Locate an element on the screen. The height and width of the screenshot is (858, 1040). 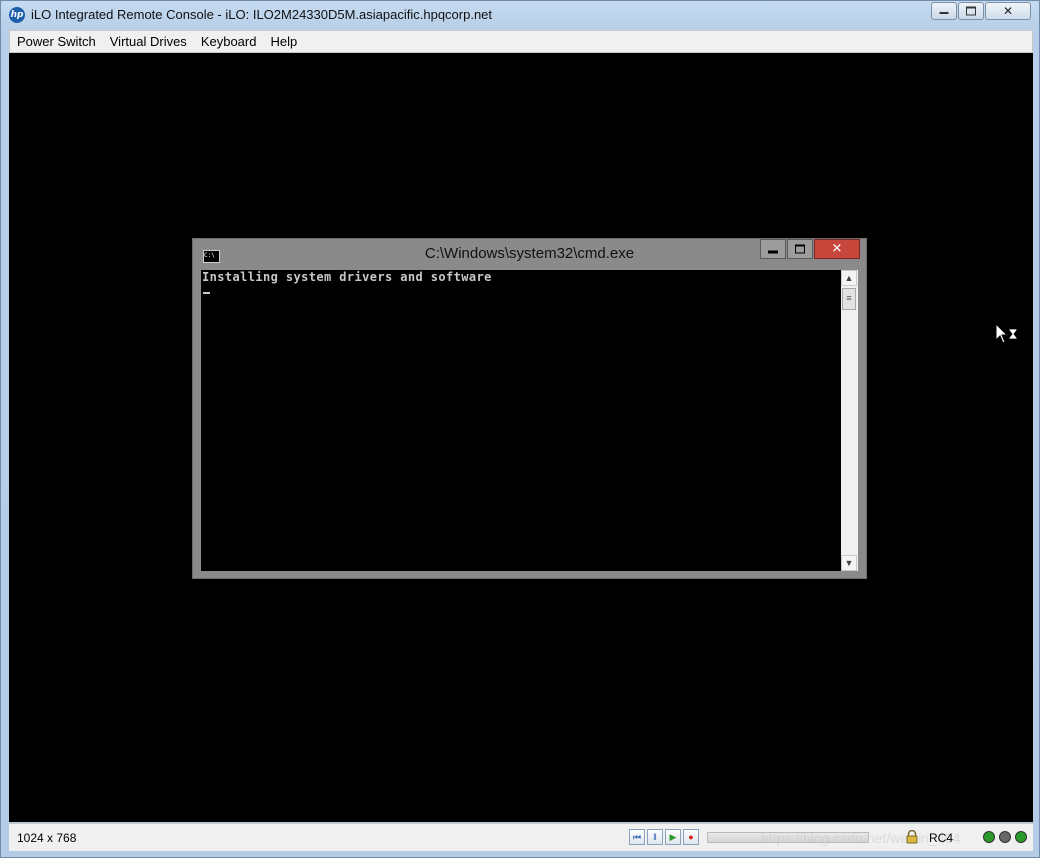
restore-icon is located at coordinates (971, 11).